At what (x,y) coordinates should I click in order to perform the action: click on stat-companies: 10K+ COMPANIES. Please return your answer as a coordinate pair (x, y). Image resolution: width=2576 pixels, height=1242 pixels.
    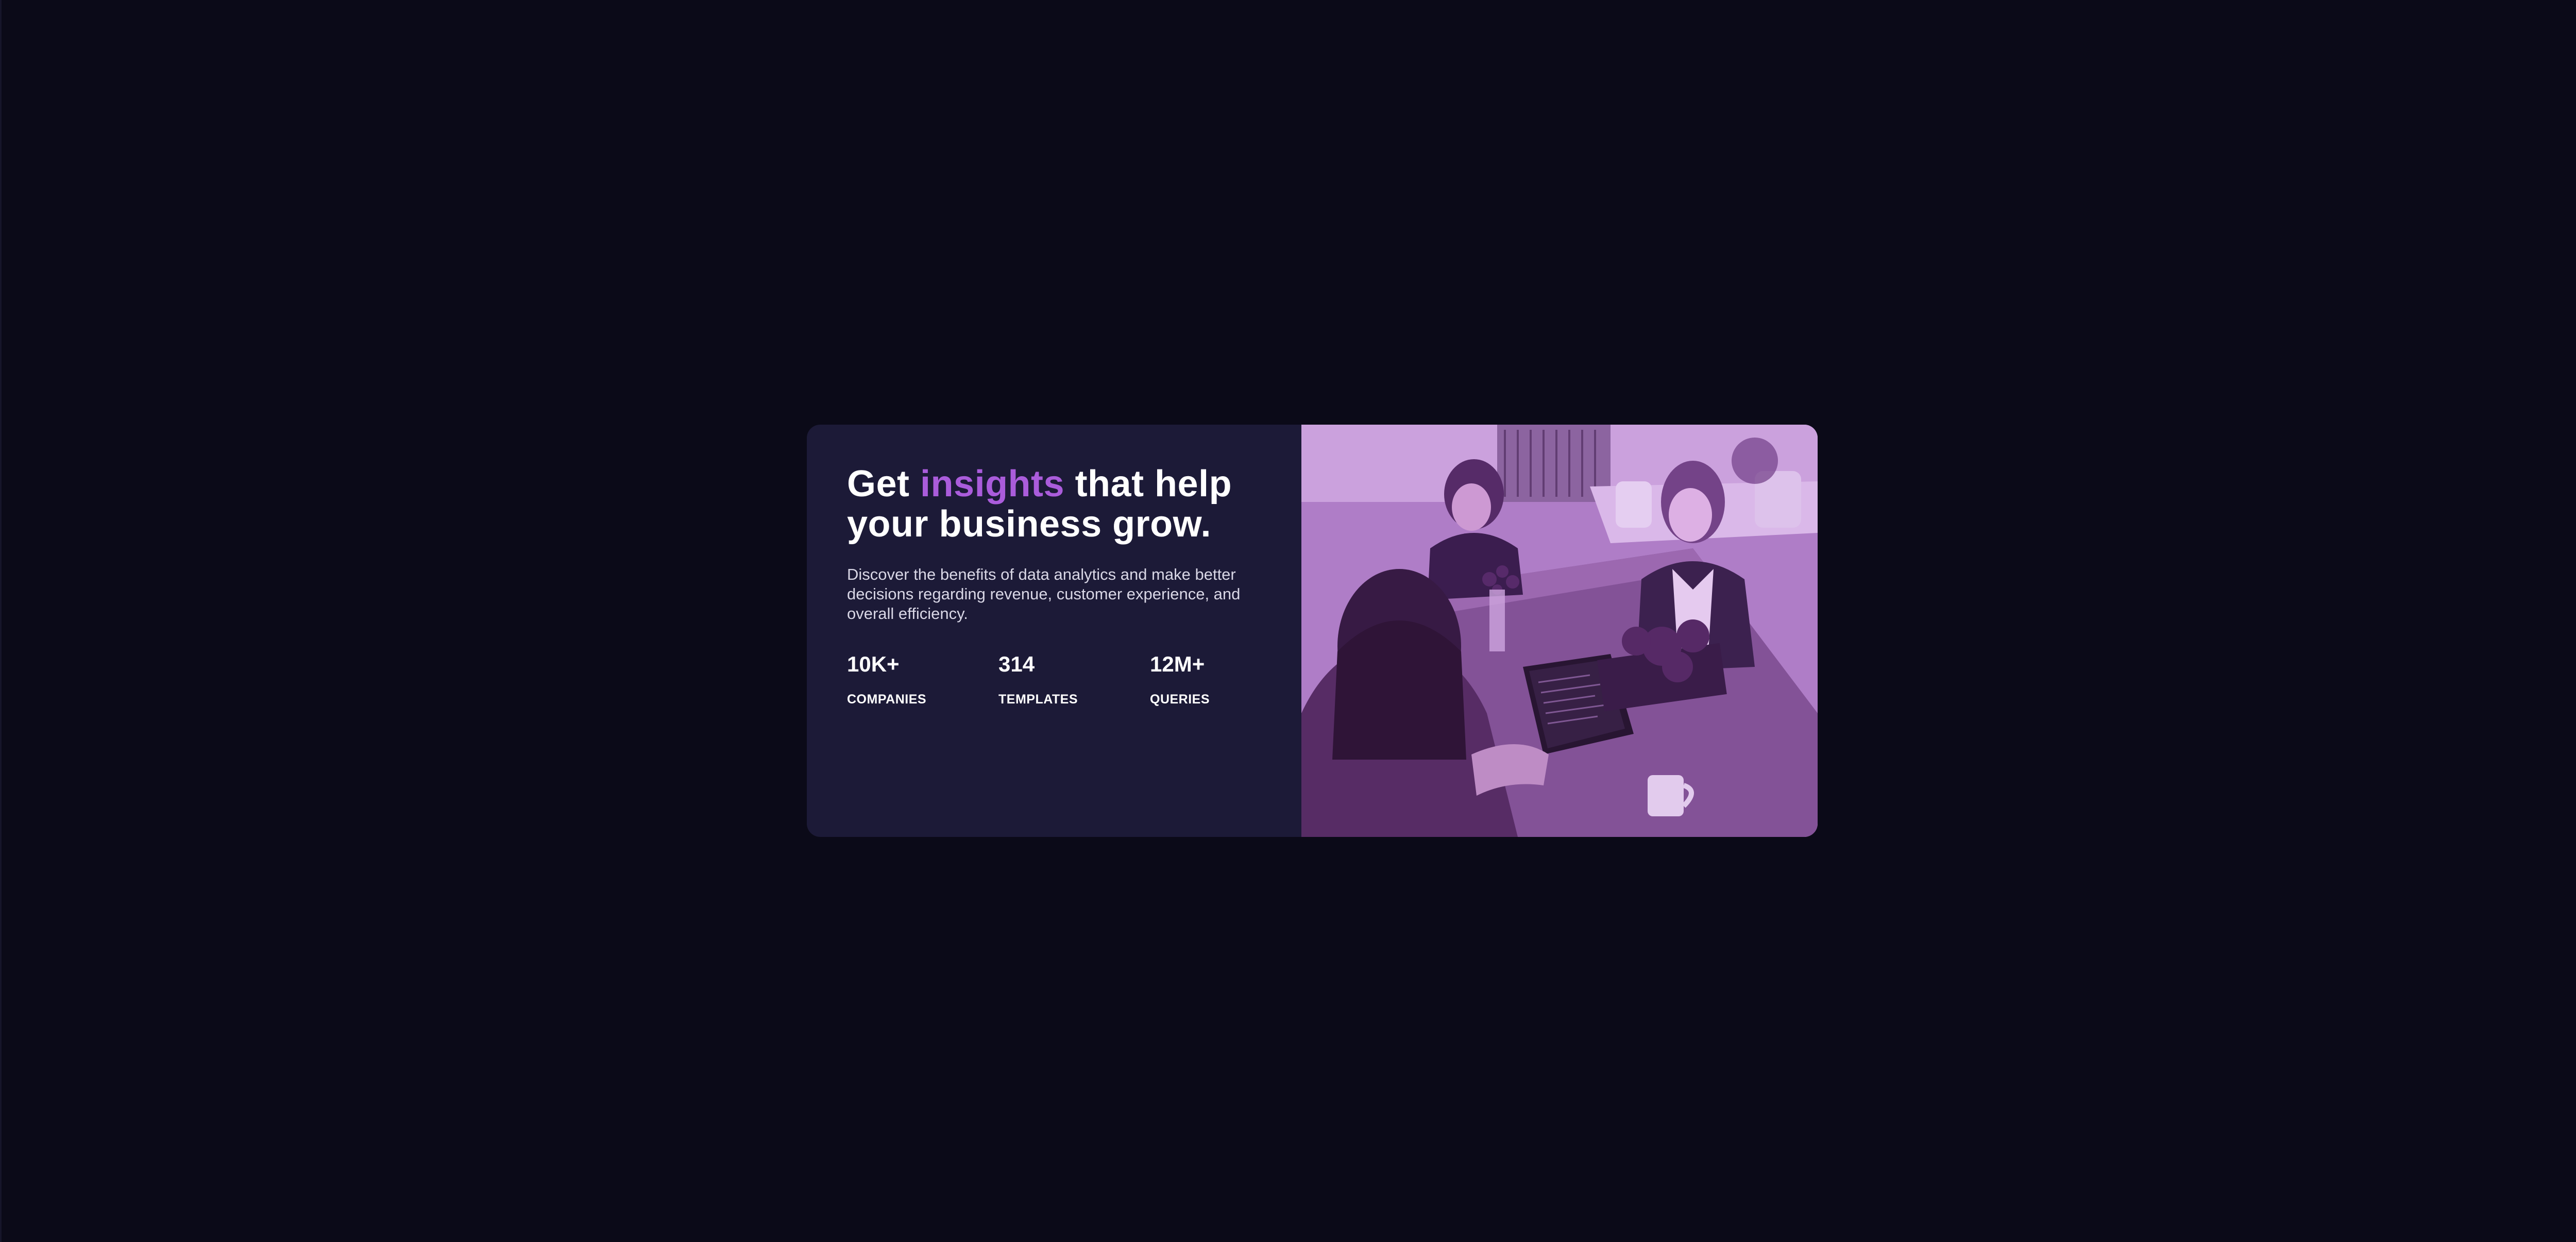
    Looking at the image, I should click on (922, 679).